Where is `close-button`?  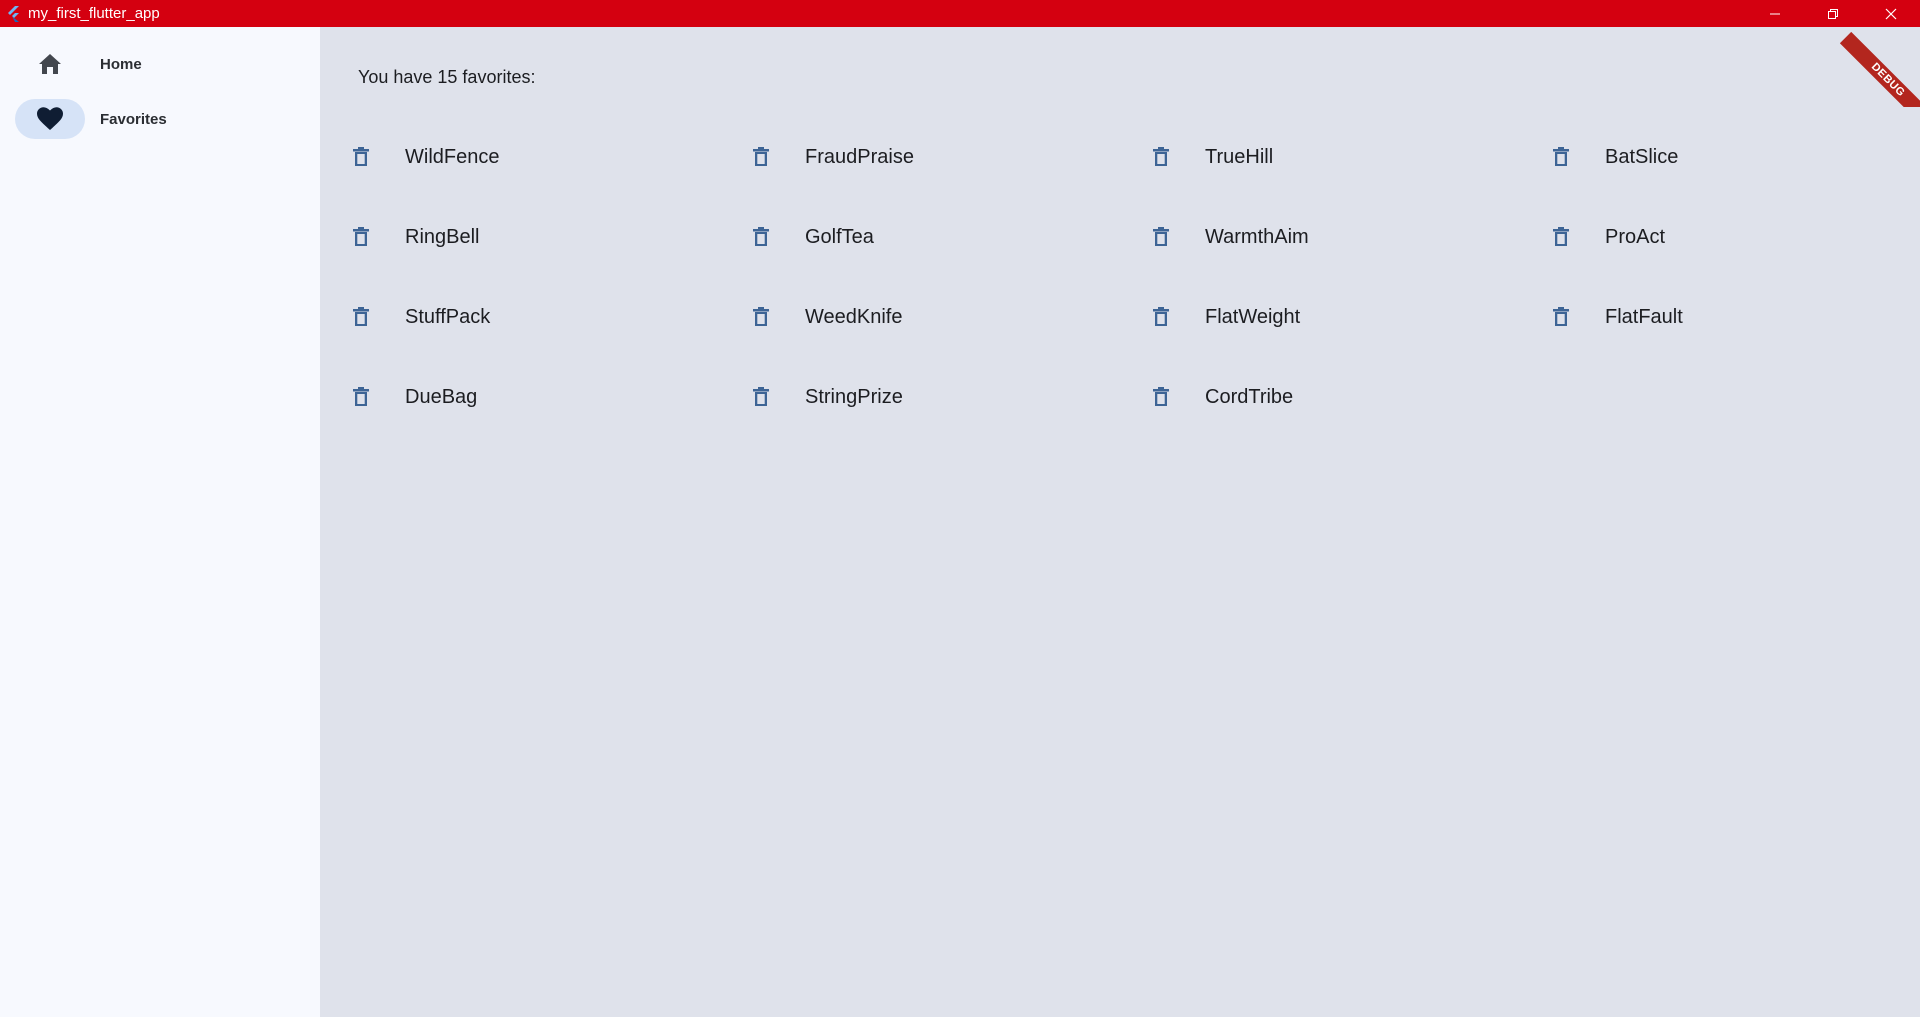 close-button is located at coordinates (1891, 13).